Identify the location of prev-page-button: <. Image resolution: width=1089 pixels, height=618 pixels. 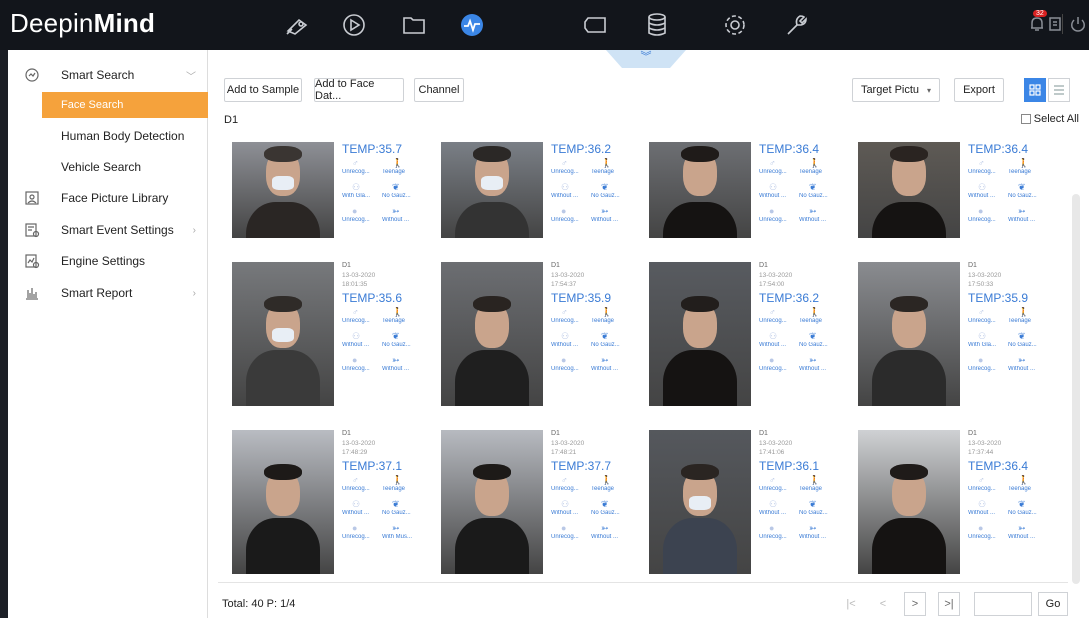
(883, 604).